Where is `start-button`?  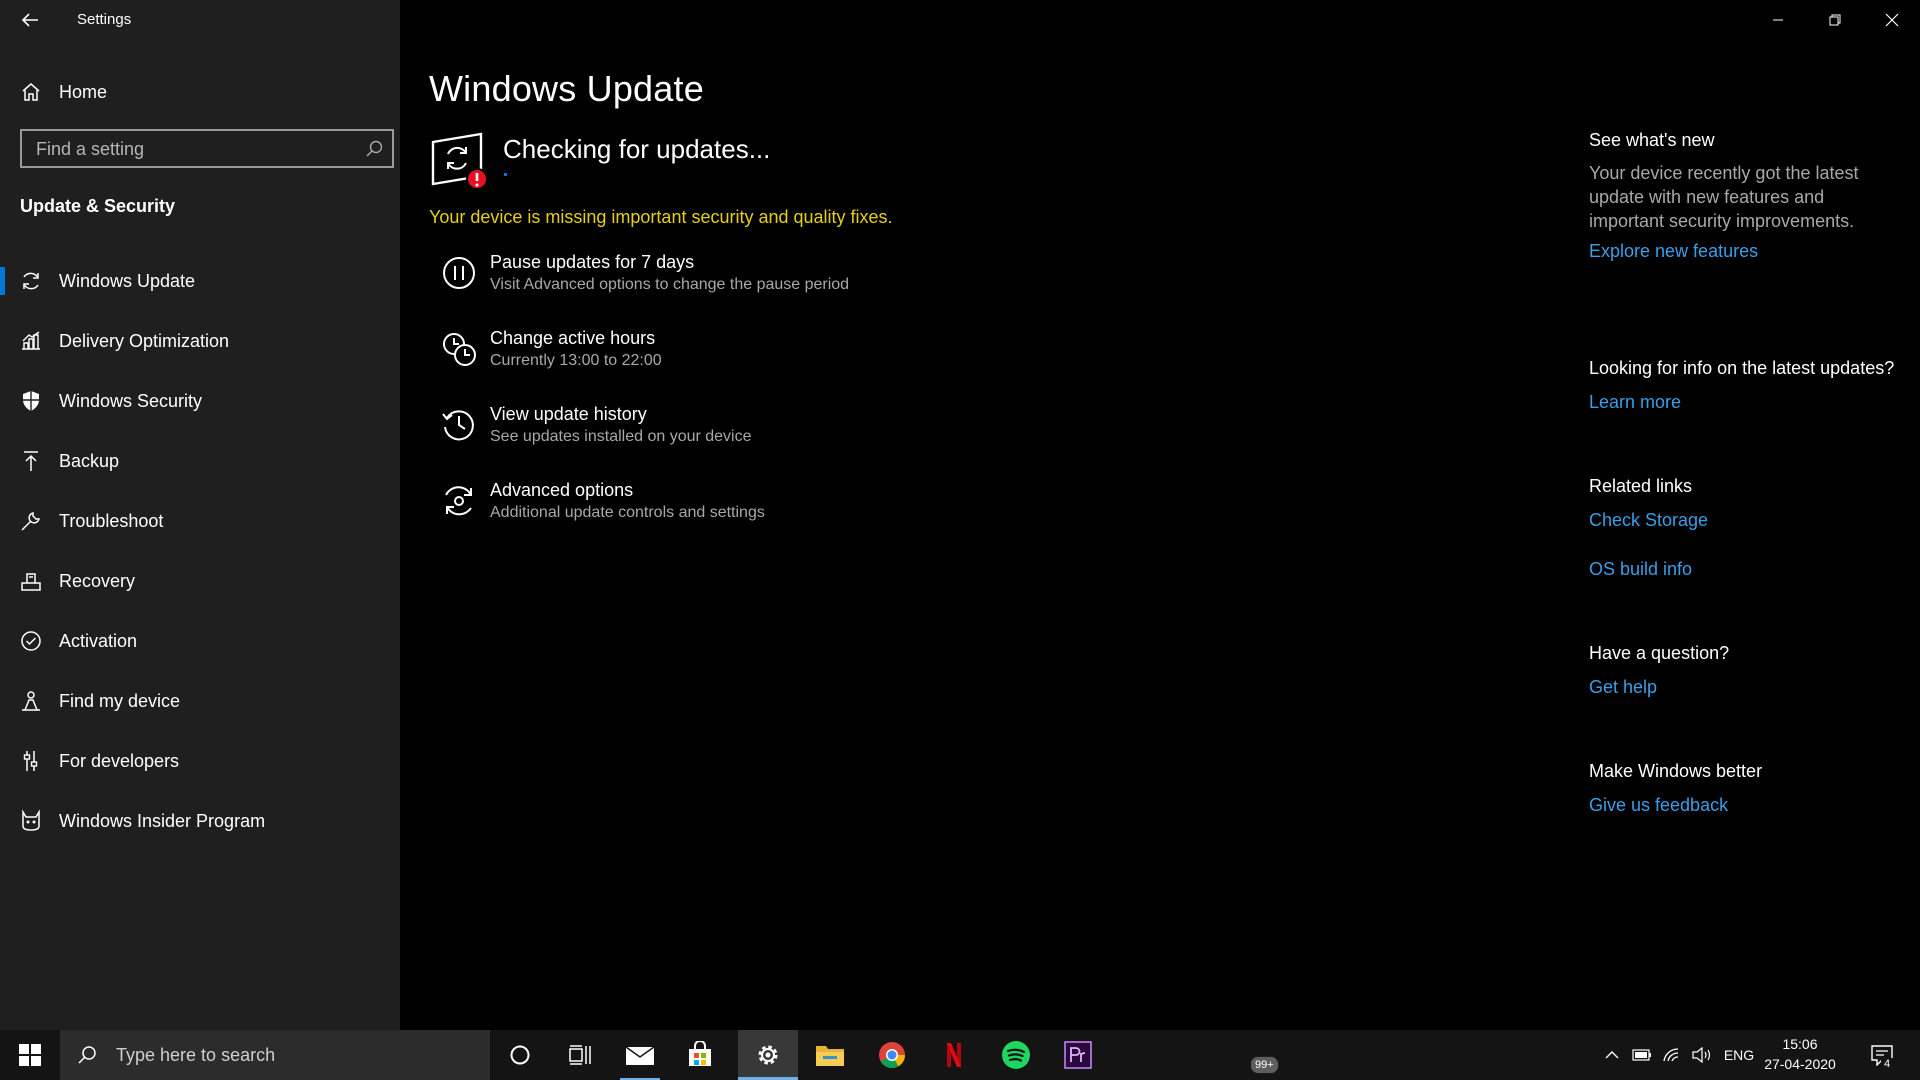
start-button is located at coordinates (30, 1055).